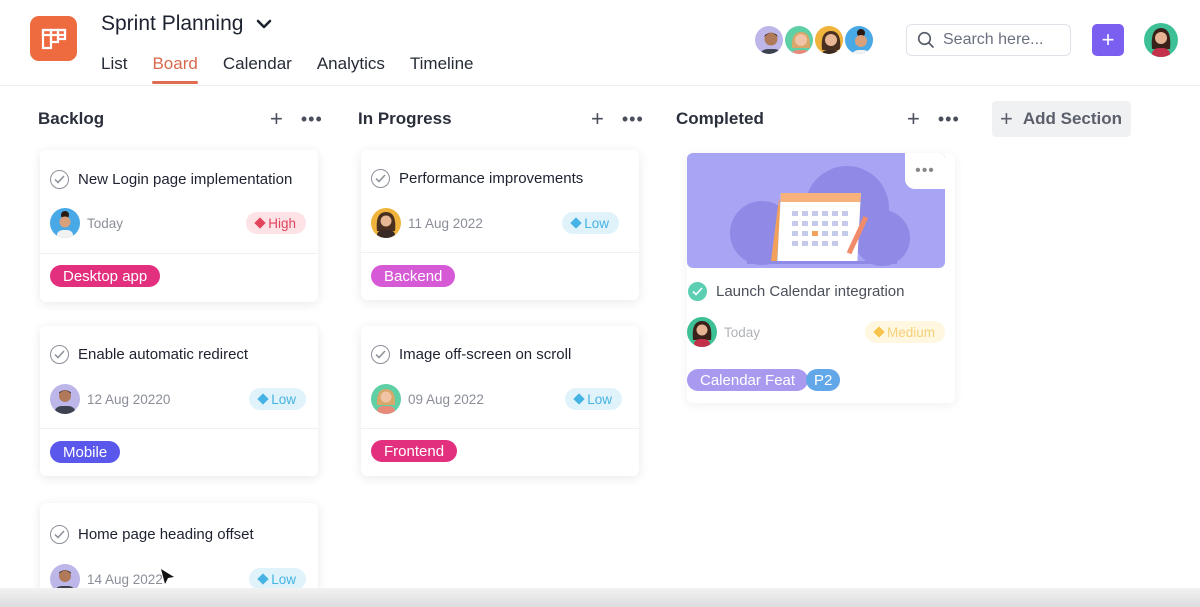 This screenshot has height=607, width=1200. I want to click on tag-badge: Calendar Feat, so click(748, 380).